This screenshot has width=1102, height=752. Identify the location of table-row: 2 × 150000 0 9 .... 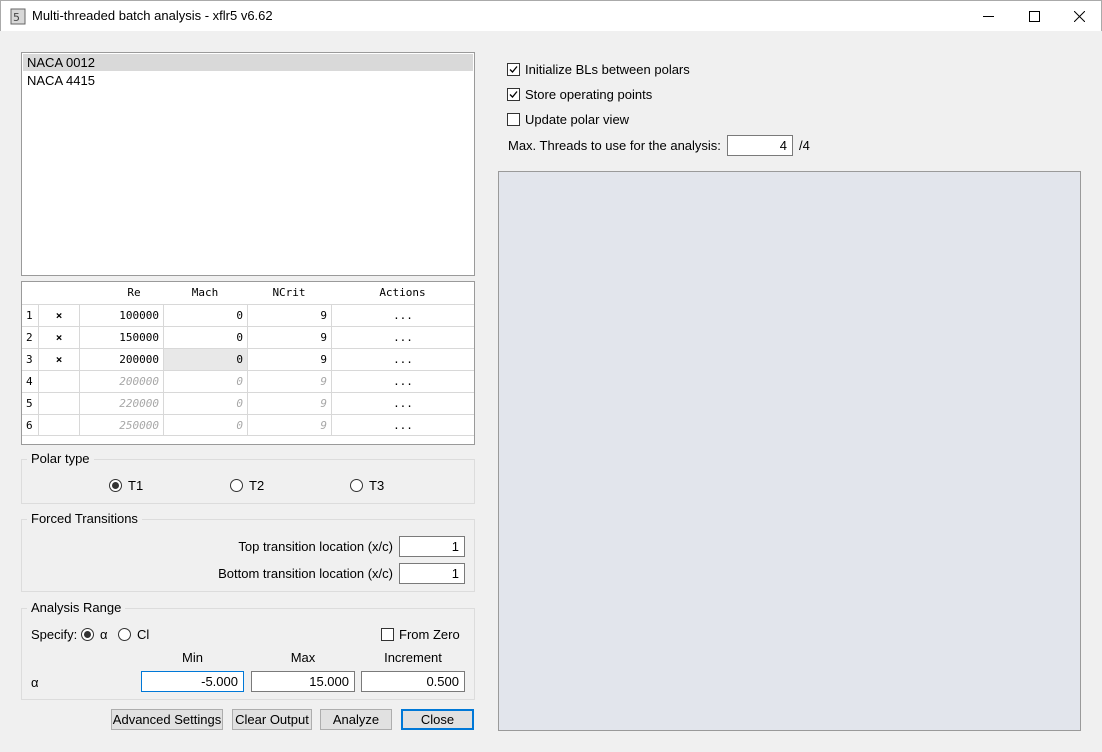
(248, 337).